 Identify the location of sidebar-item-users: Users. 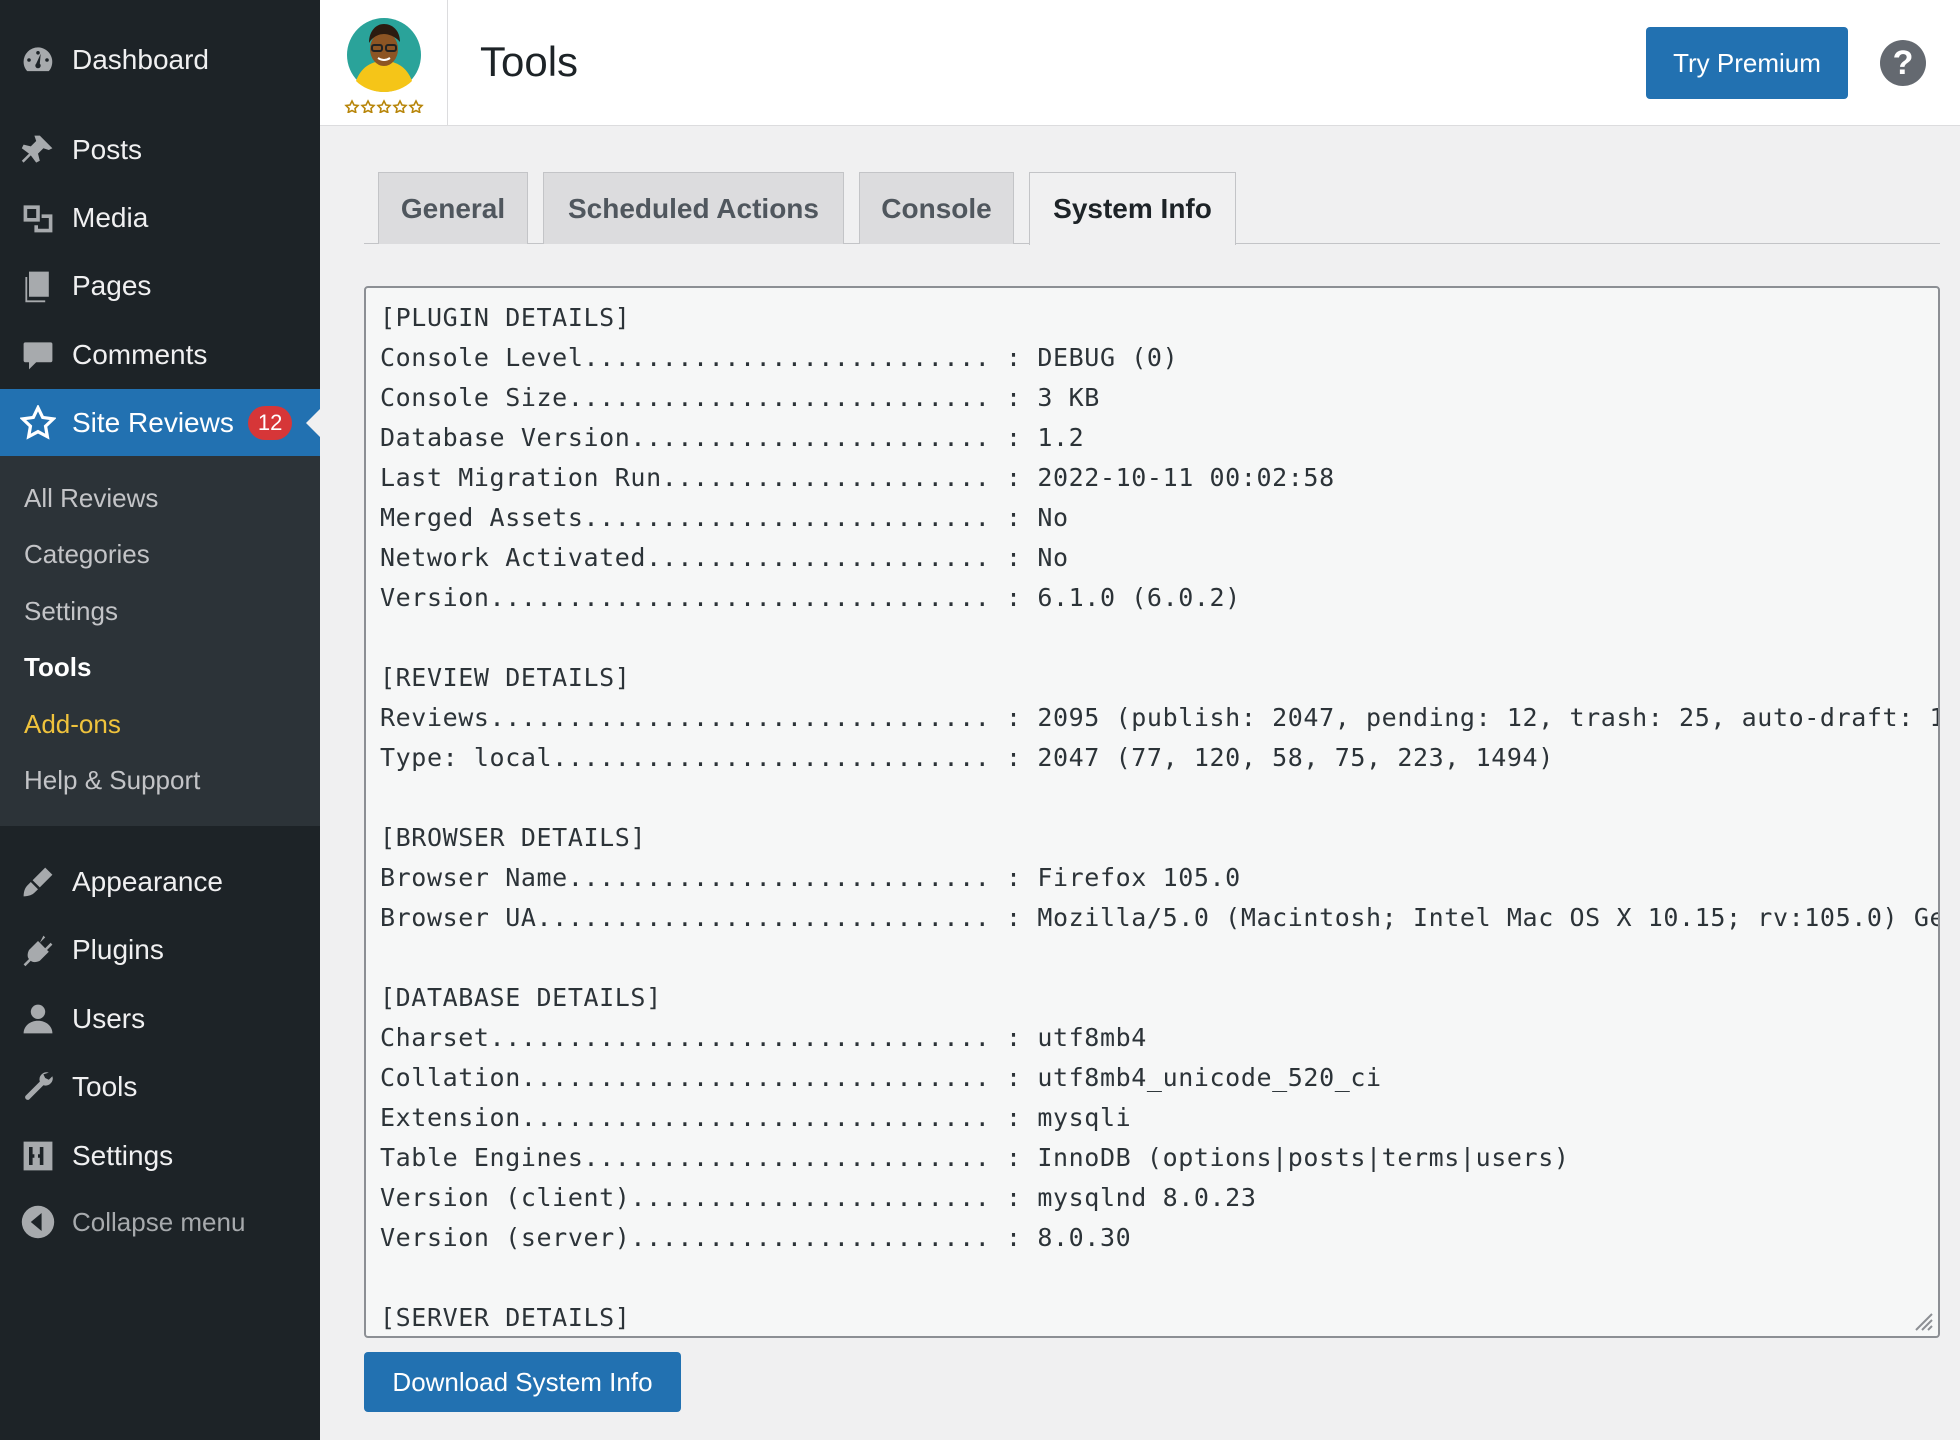
(160, 1019).